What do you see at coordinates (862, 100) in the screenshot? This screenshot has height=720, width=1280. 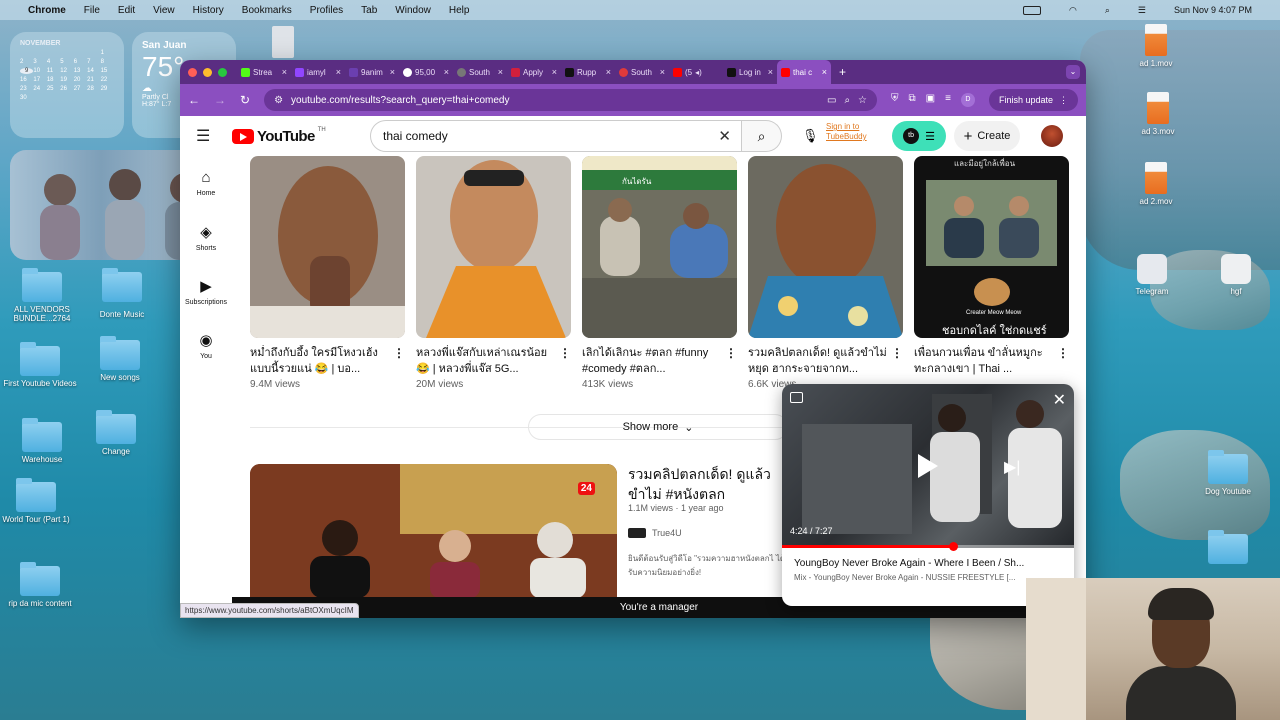 I see `bookmark-star-icon: ☆` at bounding box center [862, 100].